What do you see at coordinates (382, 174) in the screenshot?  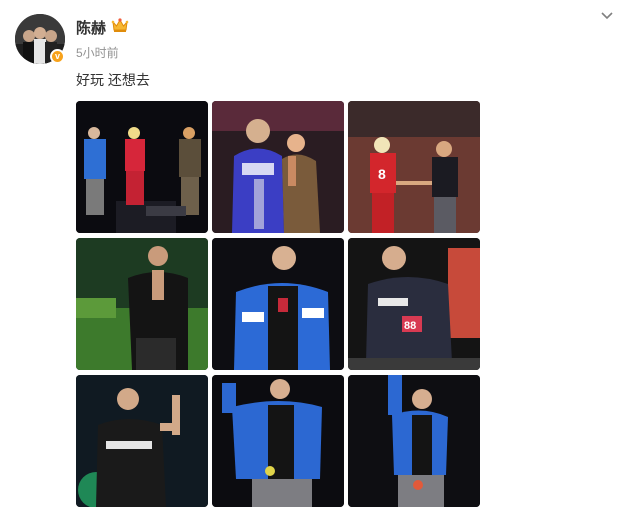 I see `svg-text: 8` at bounding box center [382, 174].